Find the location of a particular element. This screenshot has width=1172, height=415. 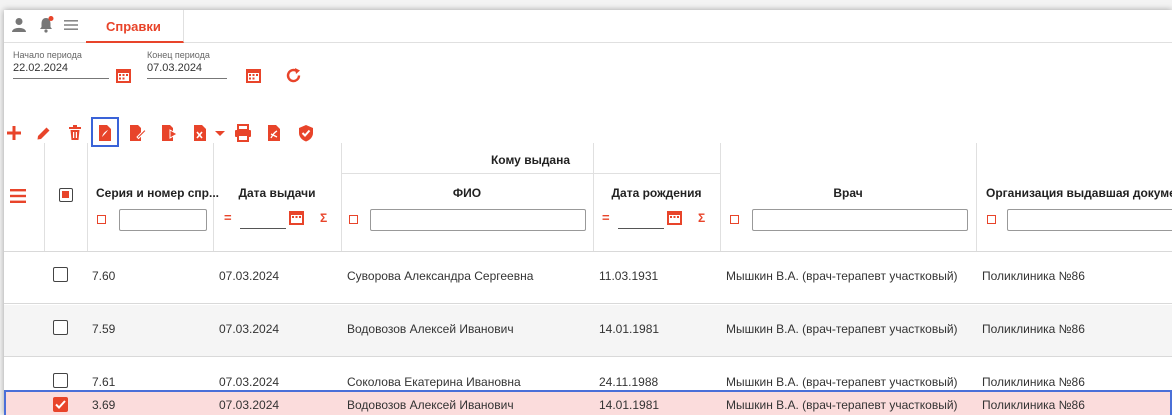

period-start-label: Начало периода is located at coordinates (47, 55).